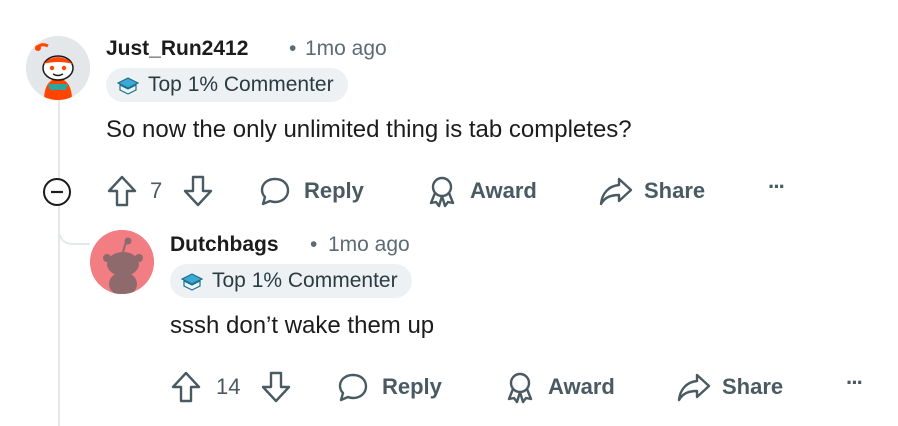 The width and height of the screenshot is (898, 426). Describe the element at coordinates (228, 386) in the screenshot. I see `vote-count: 14` at that location.